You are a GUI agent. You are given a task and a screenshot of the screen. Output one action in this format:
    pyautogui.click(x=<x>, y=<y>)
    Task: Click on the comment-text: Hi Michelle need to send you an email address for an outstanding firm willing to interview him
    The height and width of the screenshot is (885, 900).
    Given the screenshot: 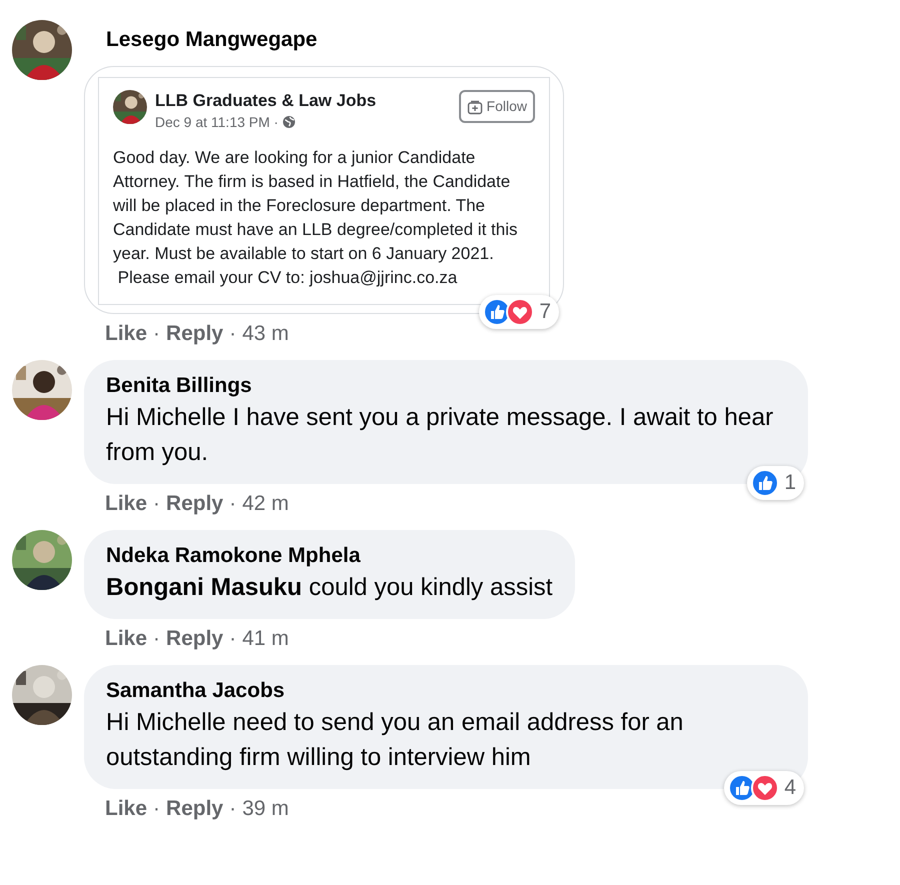 What is the action you would take?
    pyautogui.click(x=395, y=740)
    